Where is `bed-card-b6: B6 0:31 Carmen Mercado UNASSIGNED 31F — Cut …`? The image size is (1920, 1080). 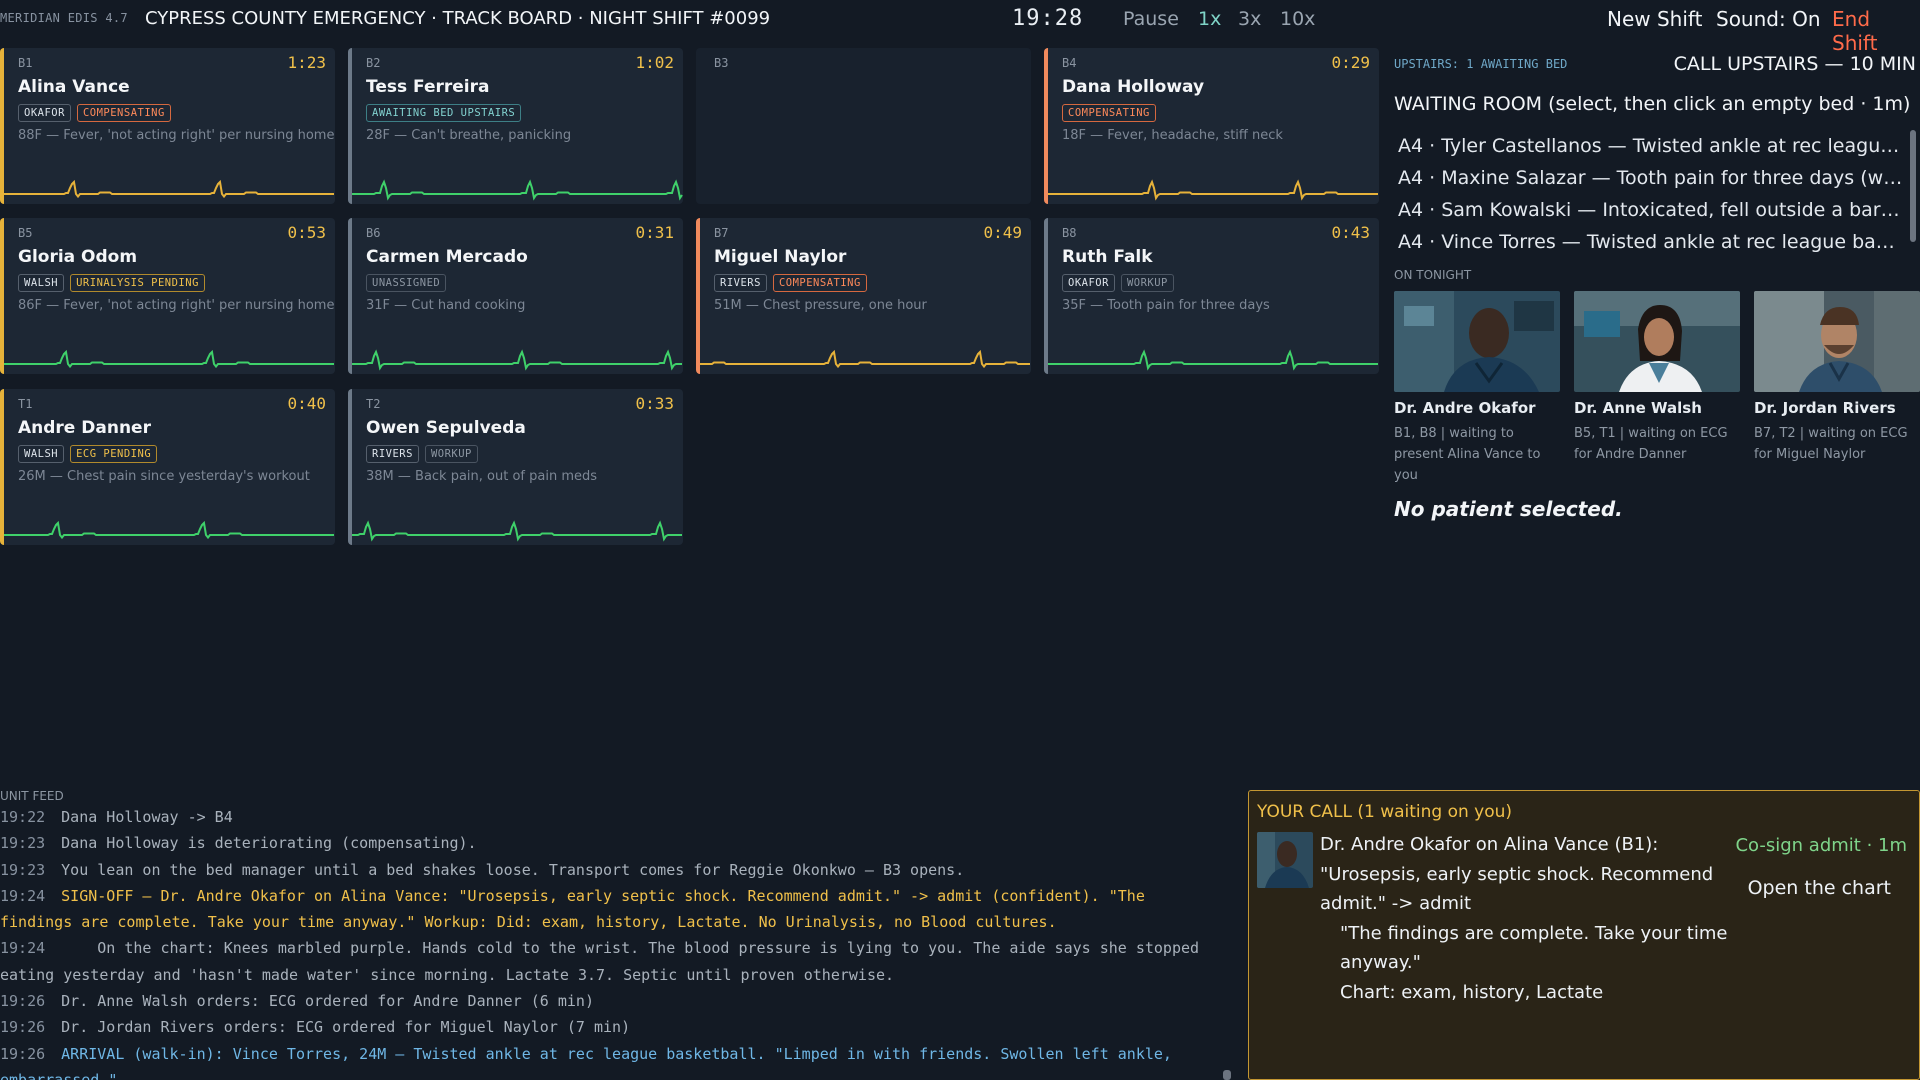
bed-card-b6: B6 0:31 Carmen Mercado UNASSIGNED 31F — Cut … is located at coordinates (515, 296).